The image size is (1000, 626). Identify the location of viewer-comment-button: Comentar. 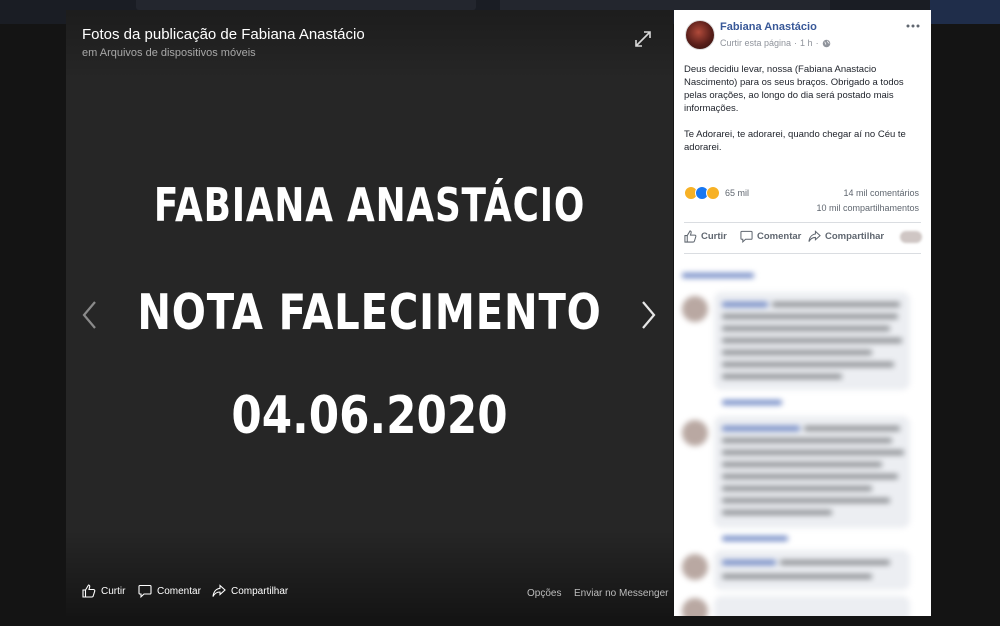
(169, 591).